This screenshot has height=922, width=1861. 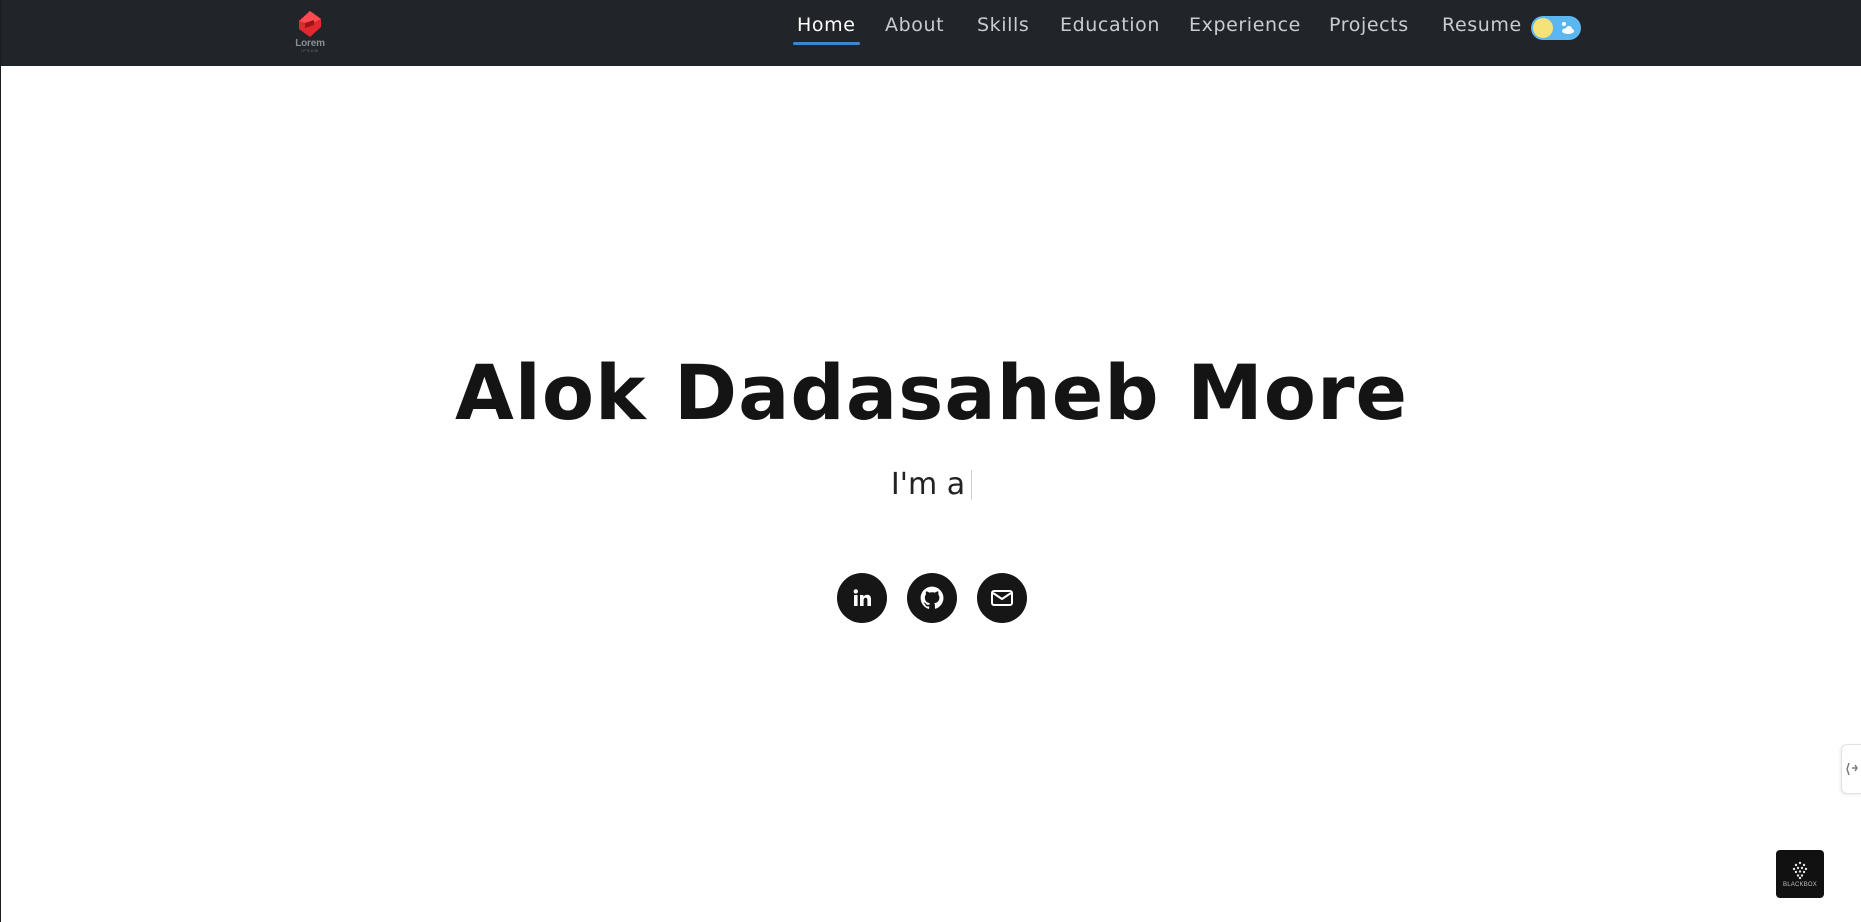 What do you see at coordinates (972, 485) in the screenshot?
I see `typing-cursor` at bounding box center [972, 485].